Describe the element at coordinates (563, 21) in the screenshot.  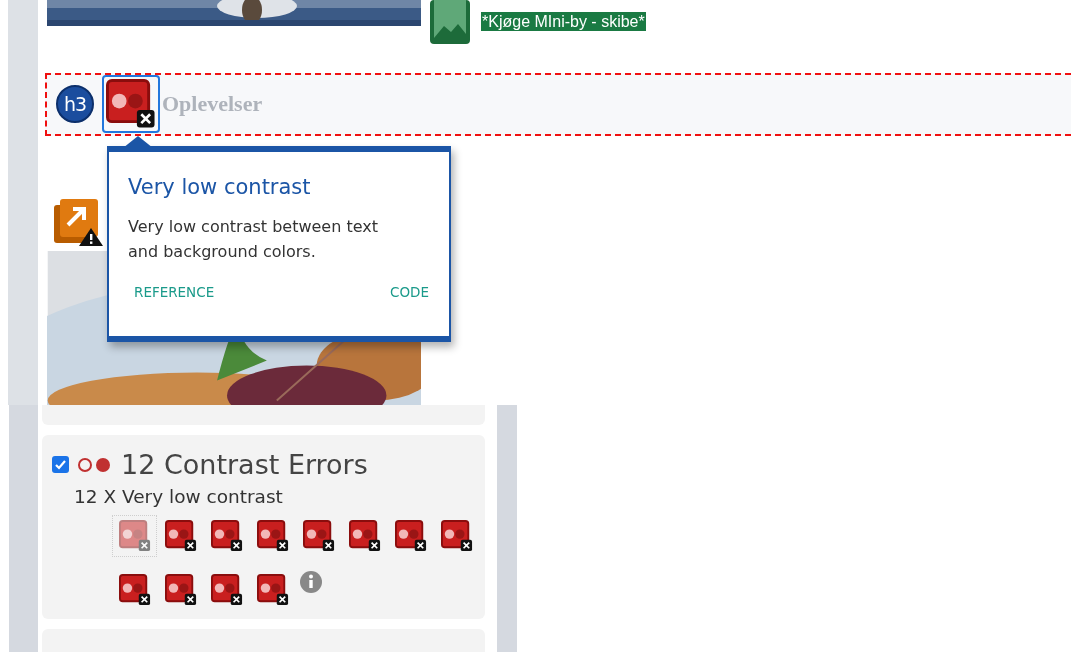
I see `alt-text-label: *Kjøge MIni-by - skibe*` at that location.